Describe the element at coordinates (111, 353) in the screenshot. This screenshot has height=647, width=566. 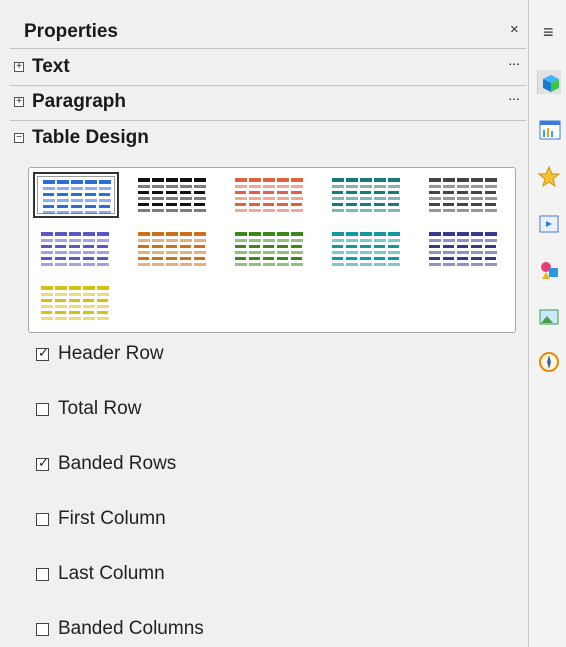
I see `option-label: Header Row` at that location.